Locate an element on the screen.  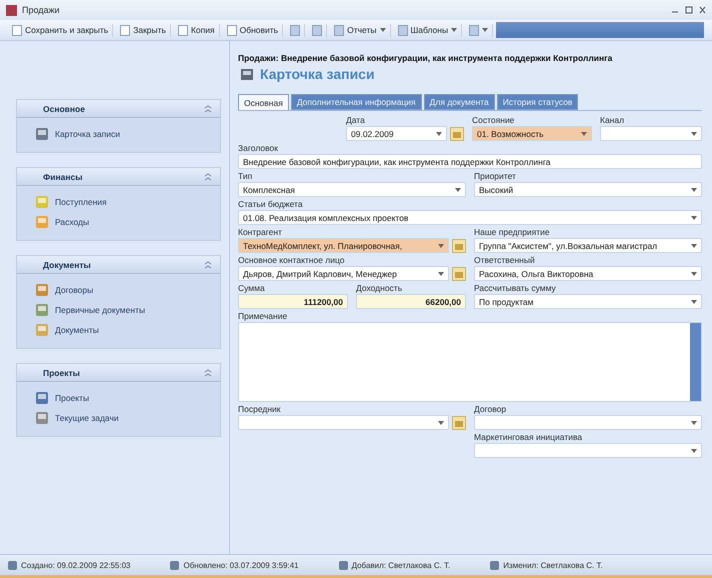
field-label: Статьи бюджета is located at coordinates (271, 204).